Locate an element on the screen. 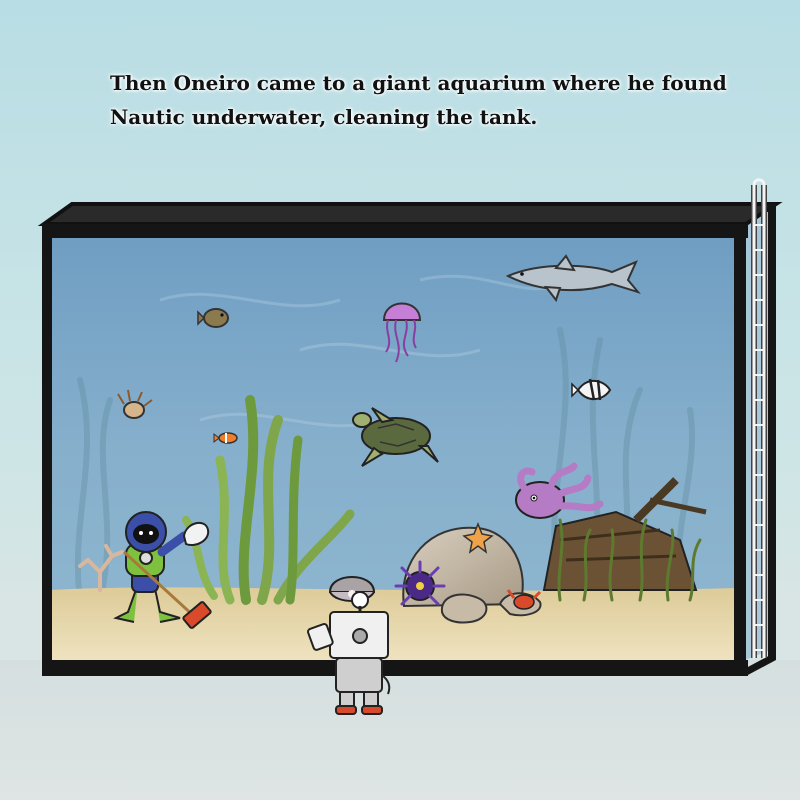 The height and width of the screenshot is (800, 800). tank-back-edge is located at coordinates (772, 432).